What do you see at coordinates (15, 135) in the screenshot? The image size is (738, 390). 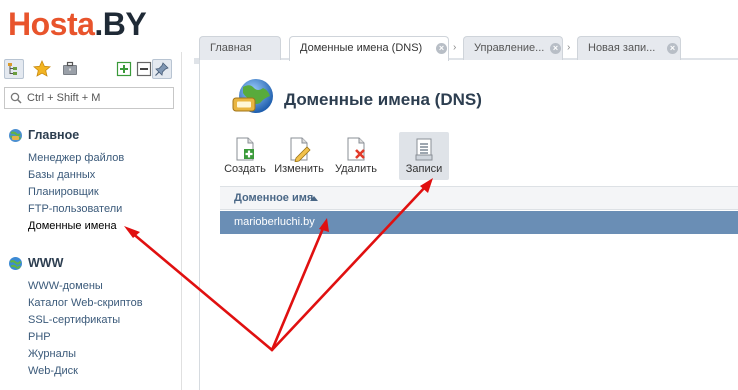 I see `main-section-icon` at bounding box center [15, 135].